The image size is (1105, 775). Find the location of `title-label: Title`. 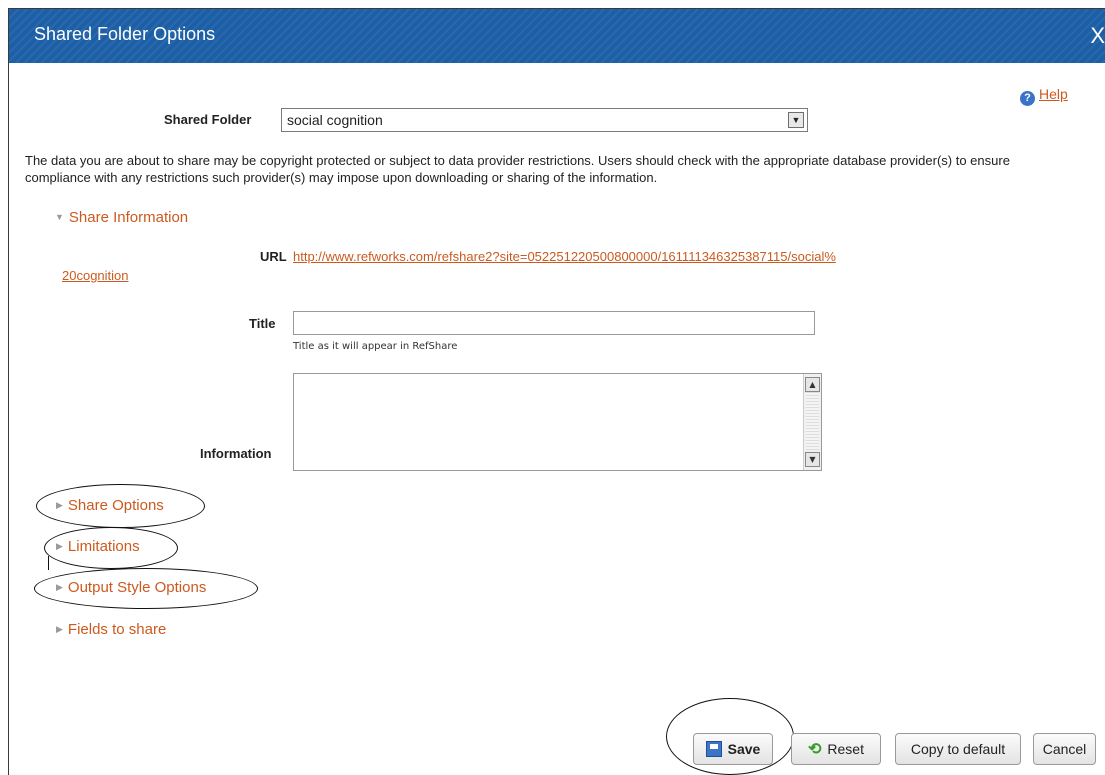

title-label: Title is located at coordinates (262, 323).